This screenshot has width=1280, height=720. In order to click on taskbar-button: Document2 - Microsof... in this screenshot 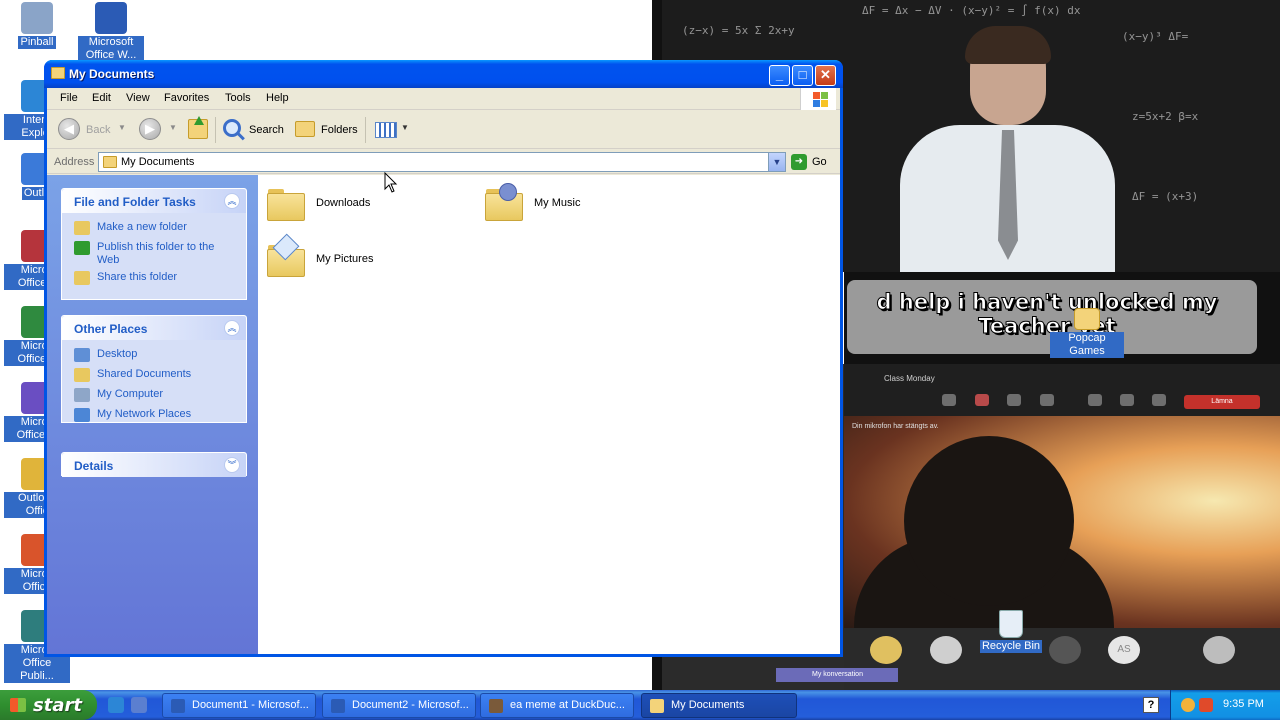, I will do `click(399, 705)`.